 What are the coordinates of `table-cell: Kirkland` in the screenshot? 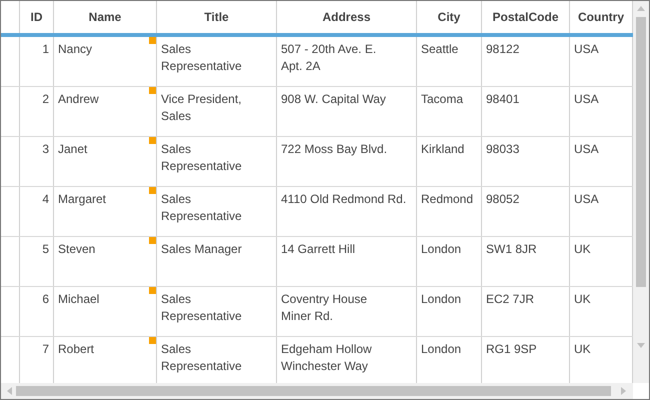 It's located at (449, 161).